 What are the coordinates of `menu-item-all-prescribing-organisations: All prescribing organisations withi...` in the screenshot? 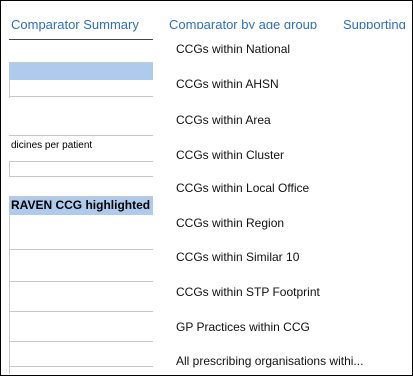 It's located at (269, 361).